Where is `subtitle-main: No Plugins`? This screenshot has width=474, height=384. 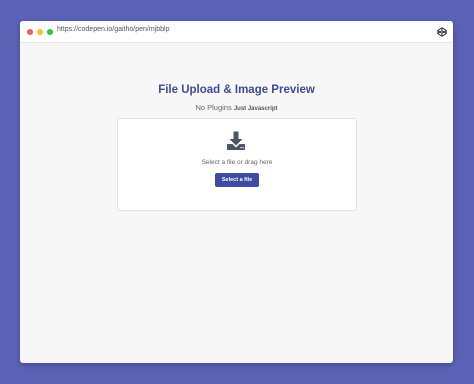 subtitle-main: No Plugins is located at coordinates (213, 107).